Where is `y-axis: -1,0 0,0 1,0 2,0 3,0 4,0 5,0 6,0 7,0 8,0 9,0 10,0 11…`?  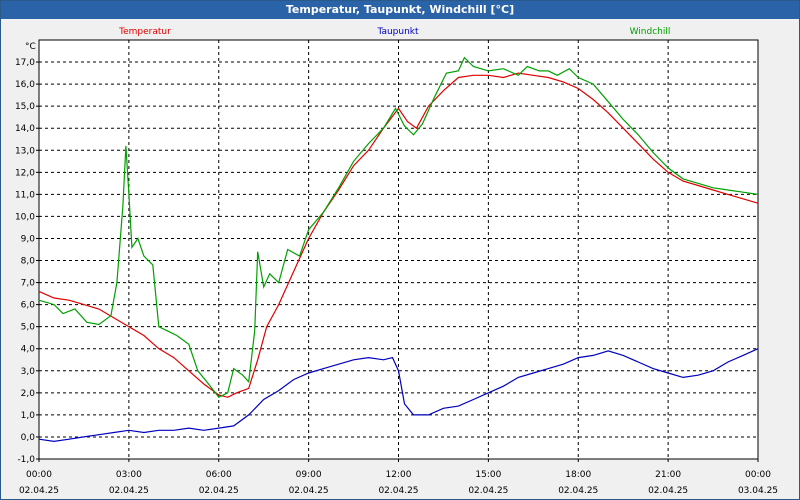
y-axis: -1,0 0,0 1,0 2,0 3,0 4,0 5,0 6,0 7,0 8,0 9,0 10,0 11… is located at coordinates (27, 261).